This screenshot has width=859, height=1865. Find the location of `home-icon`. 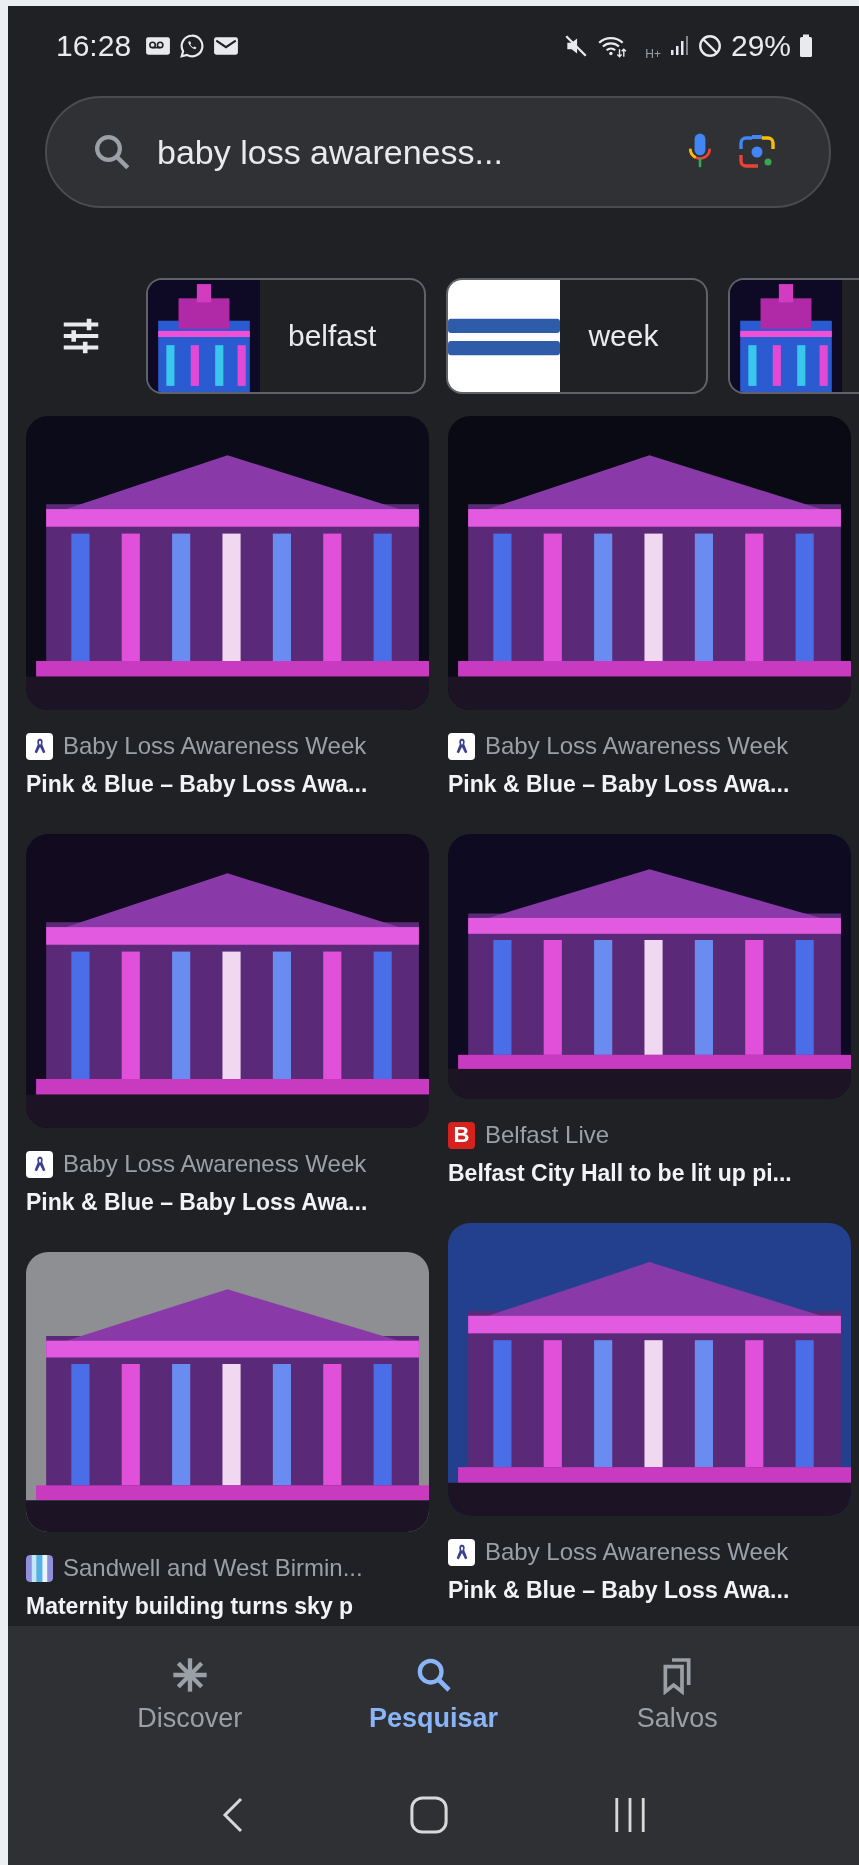

home-icon is located at coordinates (428, 1814).